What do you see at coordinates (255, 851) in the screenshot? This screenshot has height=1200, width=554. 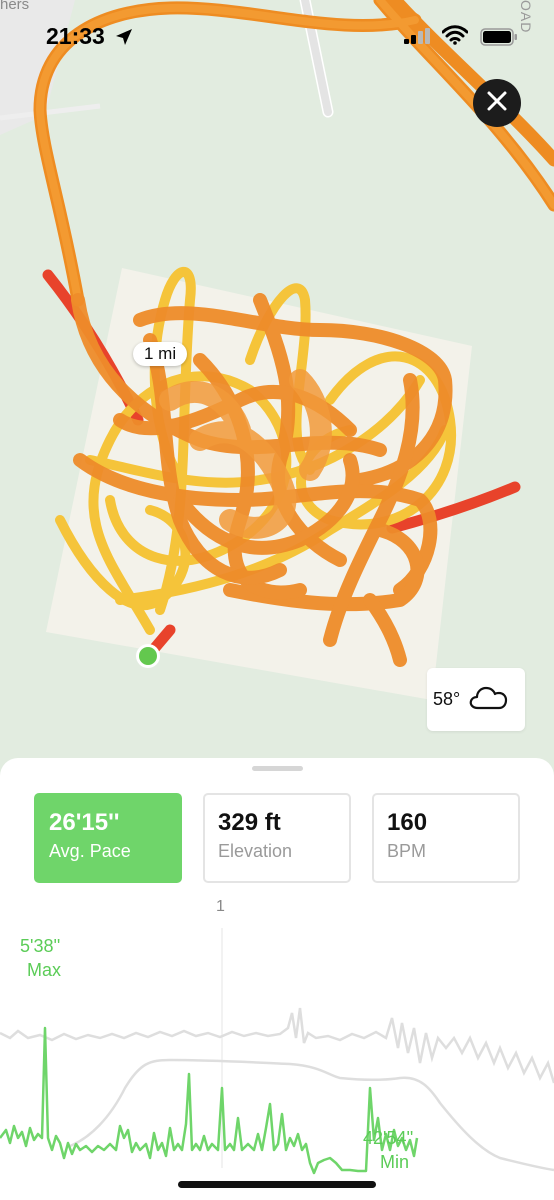 I see `stat-label: Elevation` at bounding box center [255, 851].